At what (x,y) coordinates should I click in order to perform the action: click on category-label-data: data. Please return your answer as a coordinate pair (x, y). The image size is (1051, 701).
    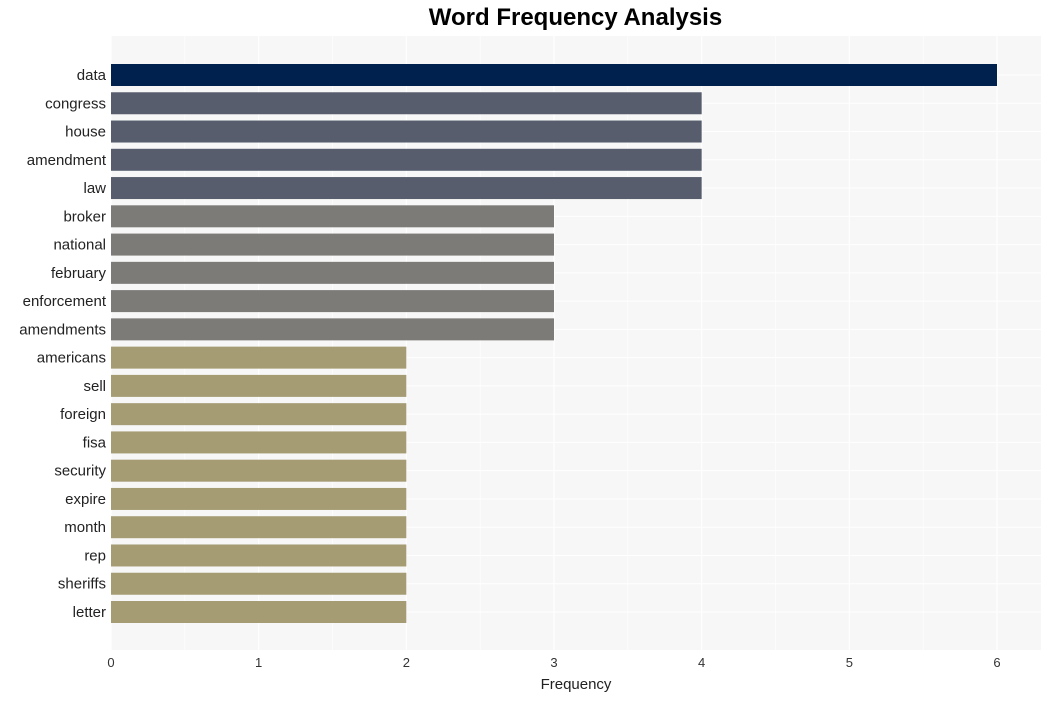
    Looking at the image, I should click on (92, 75).